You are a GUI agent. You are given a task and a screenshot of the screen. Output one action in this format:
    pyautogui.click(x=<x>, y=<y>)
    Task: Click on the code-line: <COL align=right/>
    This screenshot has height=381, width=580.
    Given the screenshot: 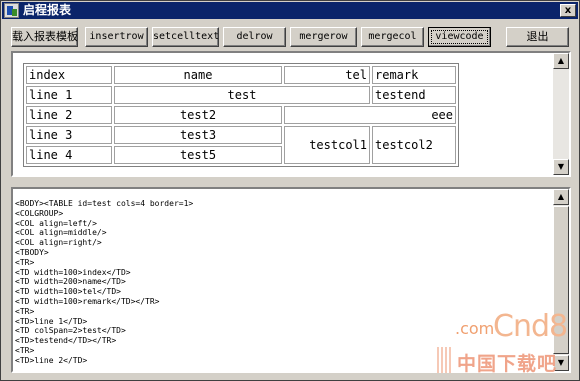 What is the action you would take?
    pyautogui.click(x=58, y=243)
    